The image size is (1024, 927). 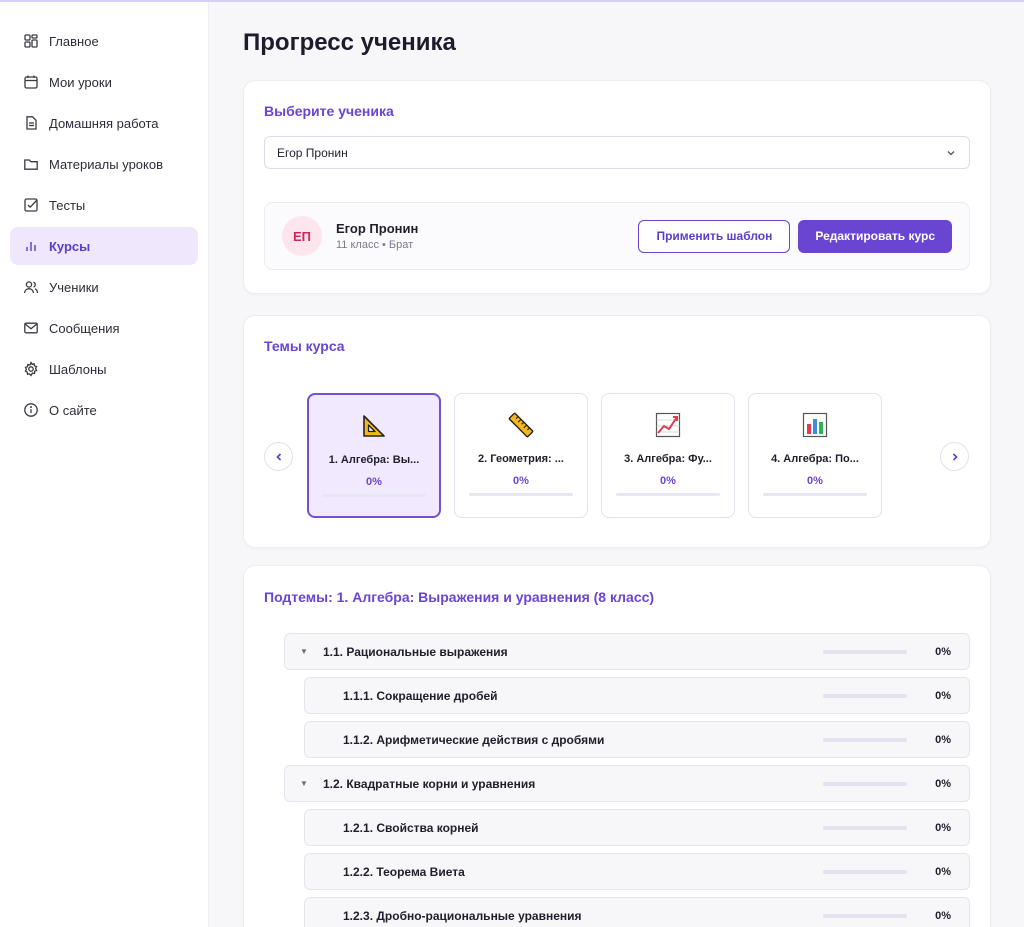 I want to click on subtopic-row: ▼ 1.1. Рациональные выражения 0%, so click(x=627, y=651).